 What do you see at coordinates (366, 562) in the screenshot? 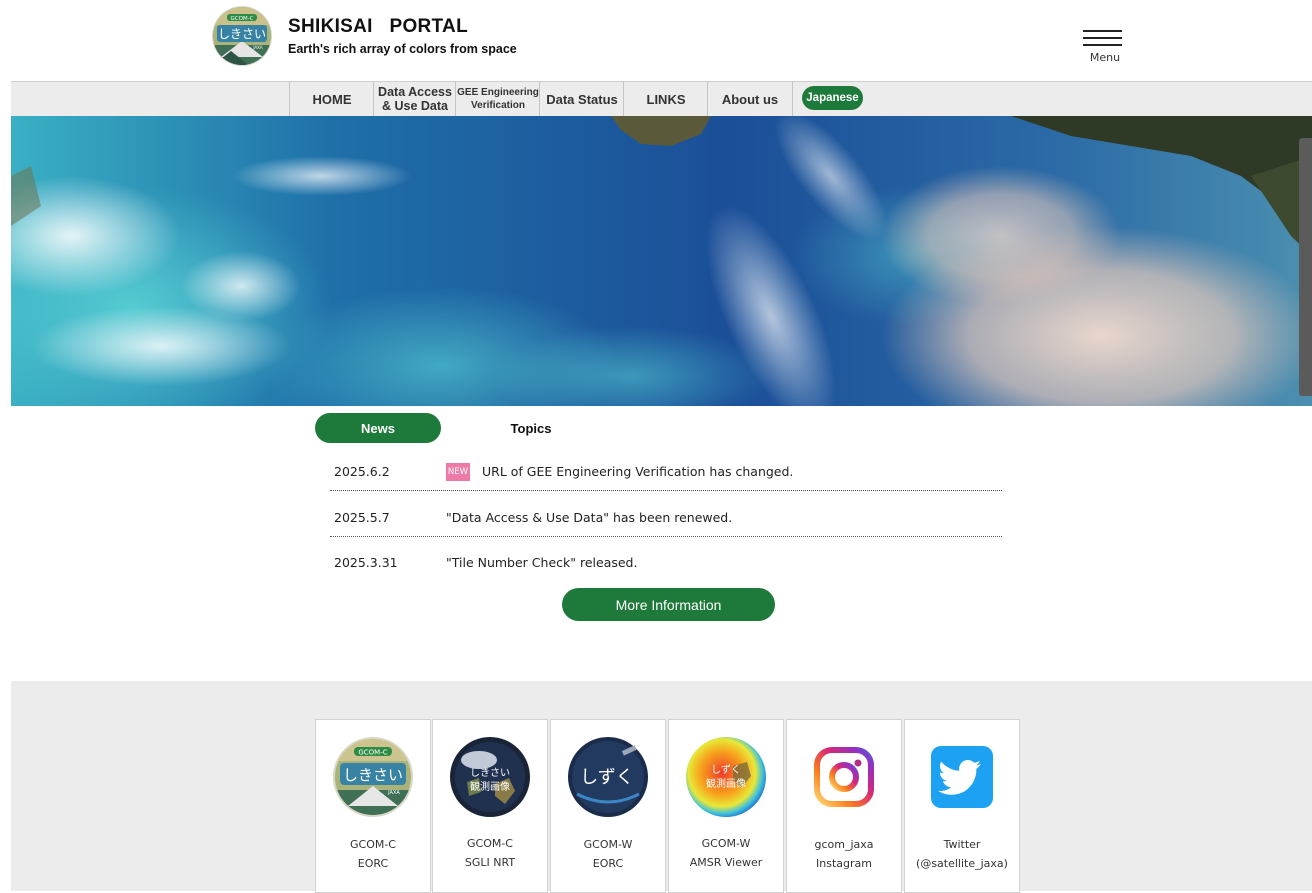
I see `news-date: 2025.3.31` at bounding box center [366, 562].